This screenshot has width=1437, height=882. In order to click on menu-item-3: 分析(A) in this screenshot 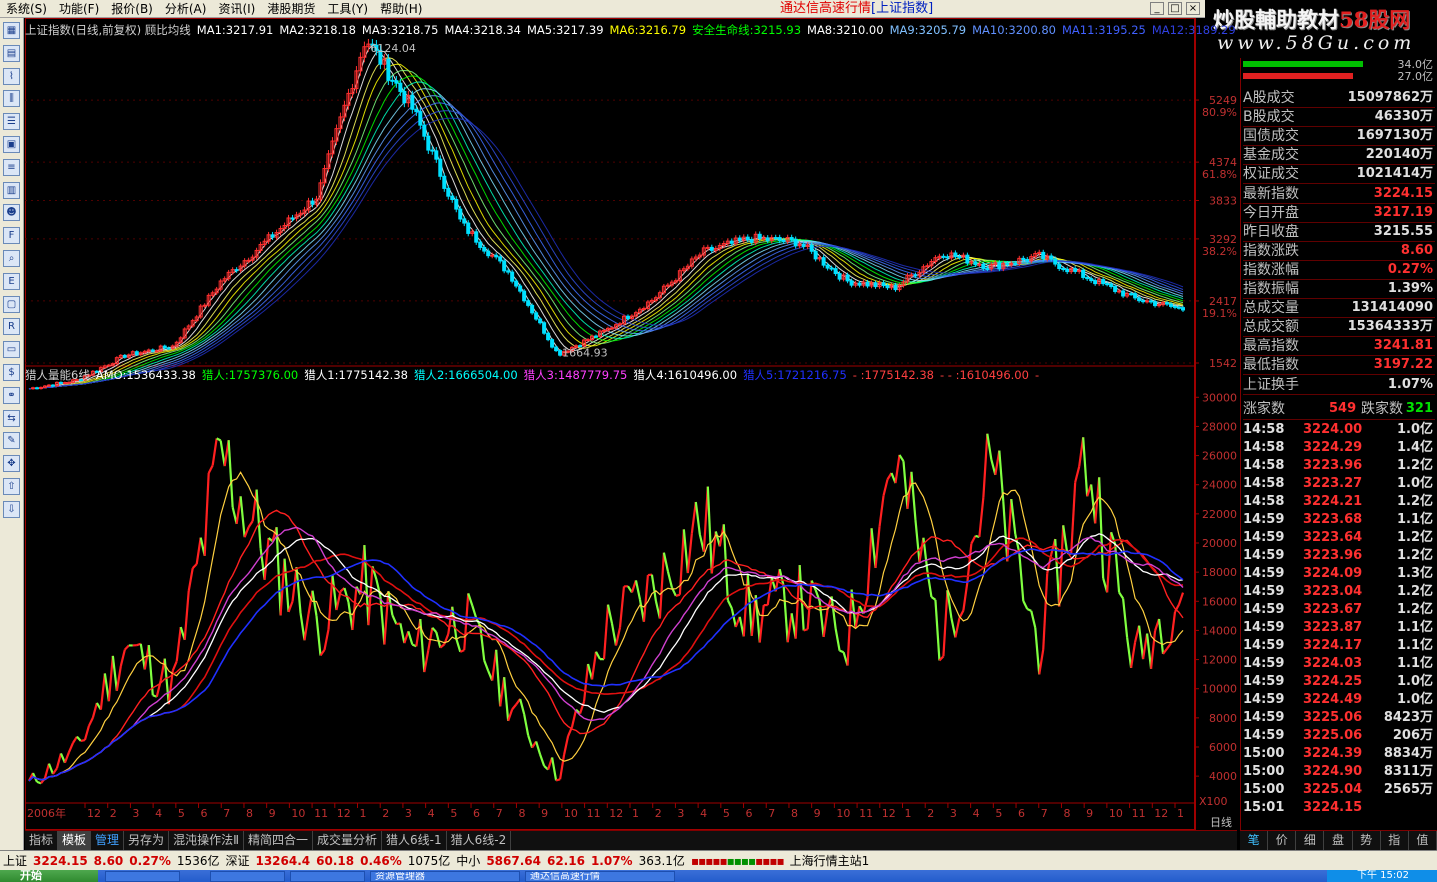, I will do `click(186, 9)`.